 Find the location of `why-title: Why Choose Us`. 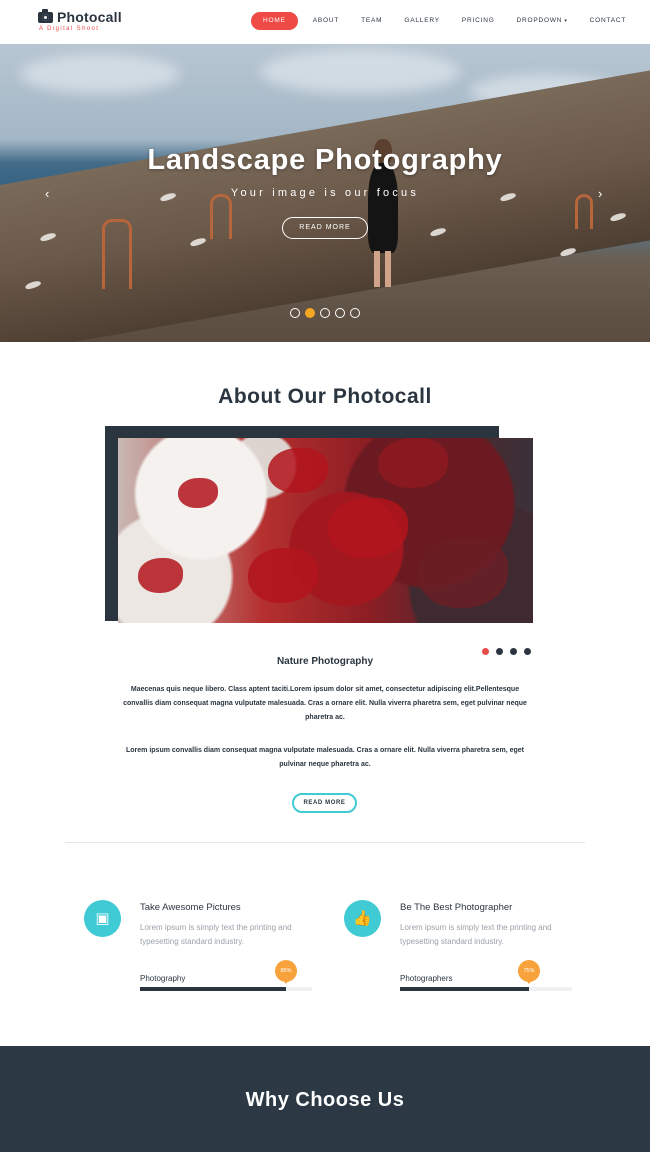

why-title: Why Choose Us is located at coordinates (325, 1100).